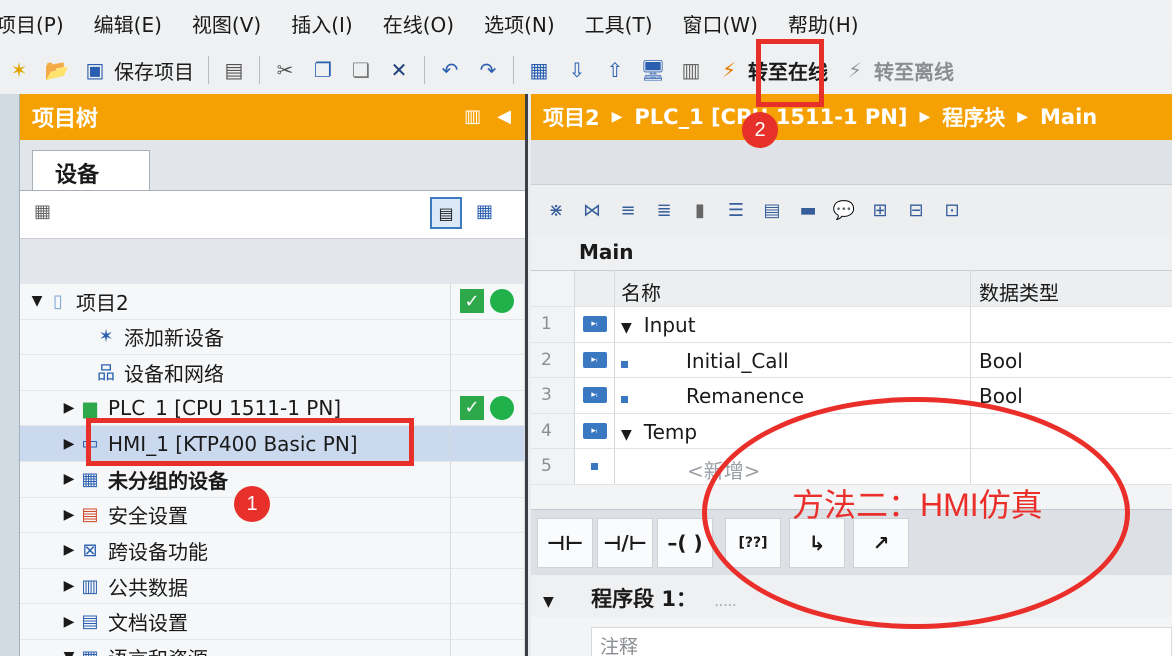 The width and height of the screenshot is (1172, 656). I want to click on cut-icon: ✂, so click(285, 70).